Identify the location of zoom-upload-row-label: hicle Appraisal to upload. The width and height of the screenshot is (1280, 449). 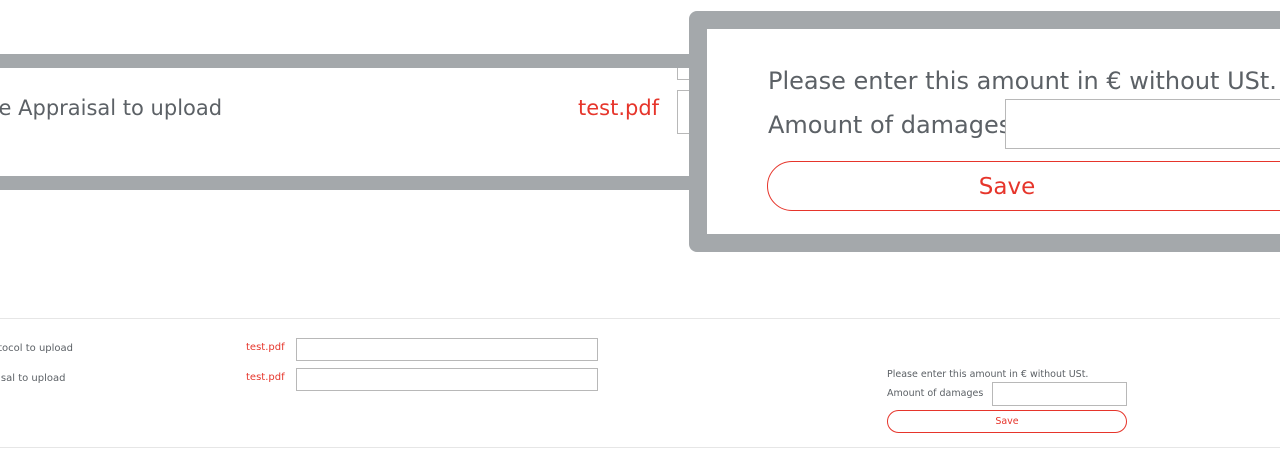
(111, 108).